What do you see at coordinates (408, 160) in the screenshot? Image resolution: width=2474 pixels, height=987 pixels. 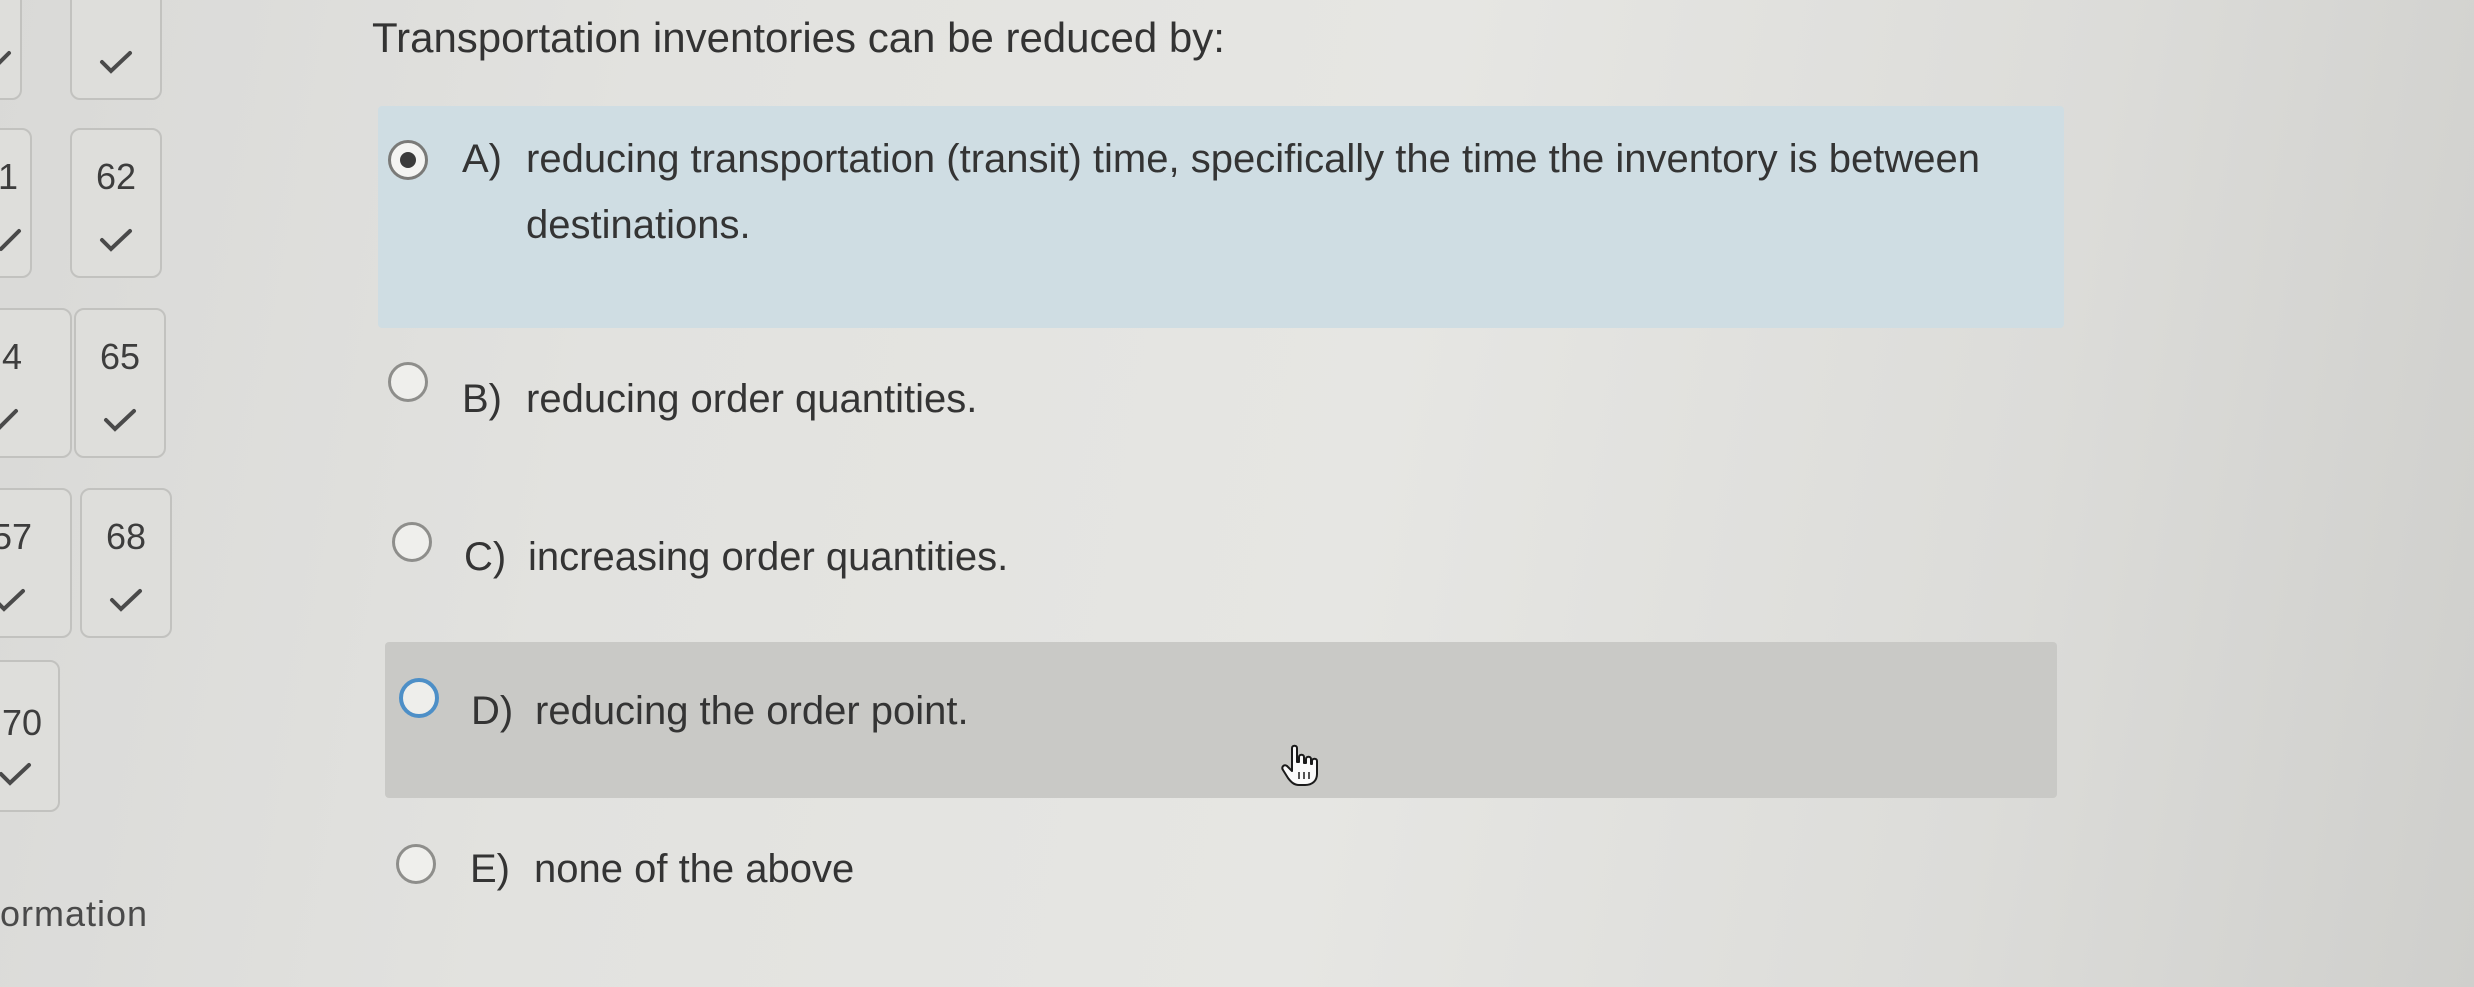 I see `radio-button-a` at bounding box center [408, 160].